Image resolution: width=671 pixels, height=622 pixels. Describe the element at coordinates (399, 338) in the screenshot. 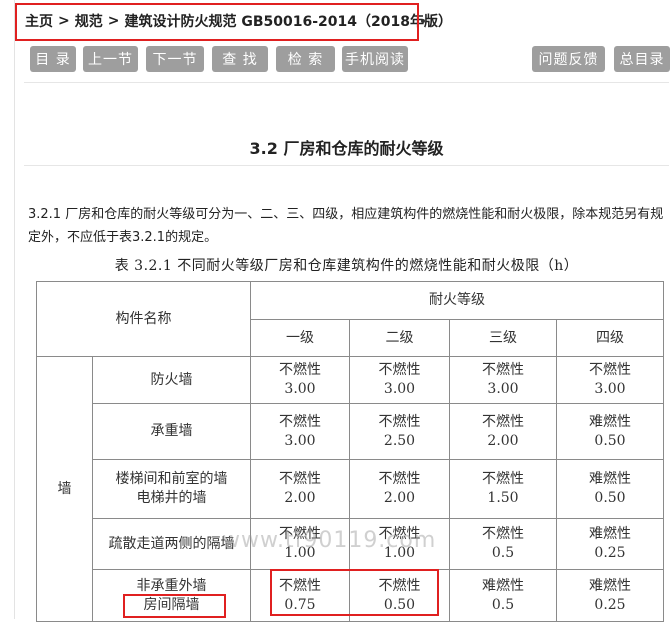

I see `grade-header: 二级` at that location.